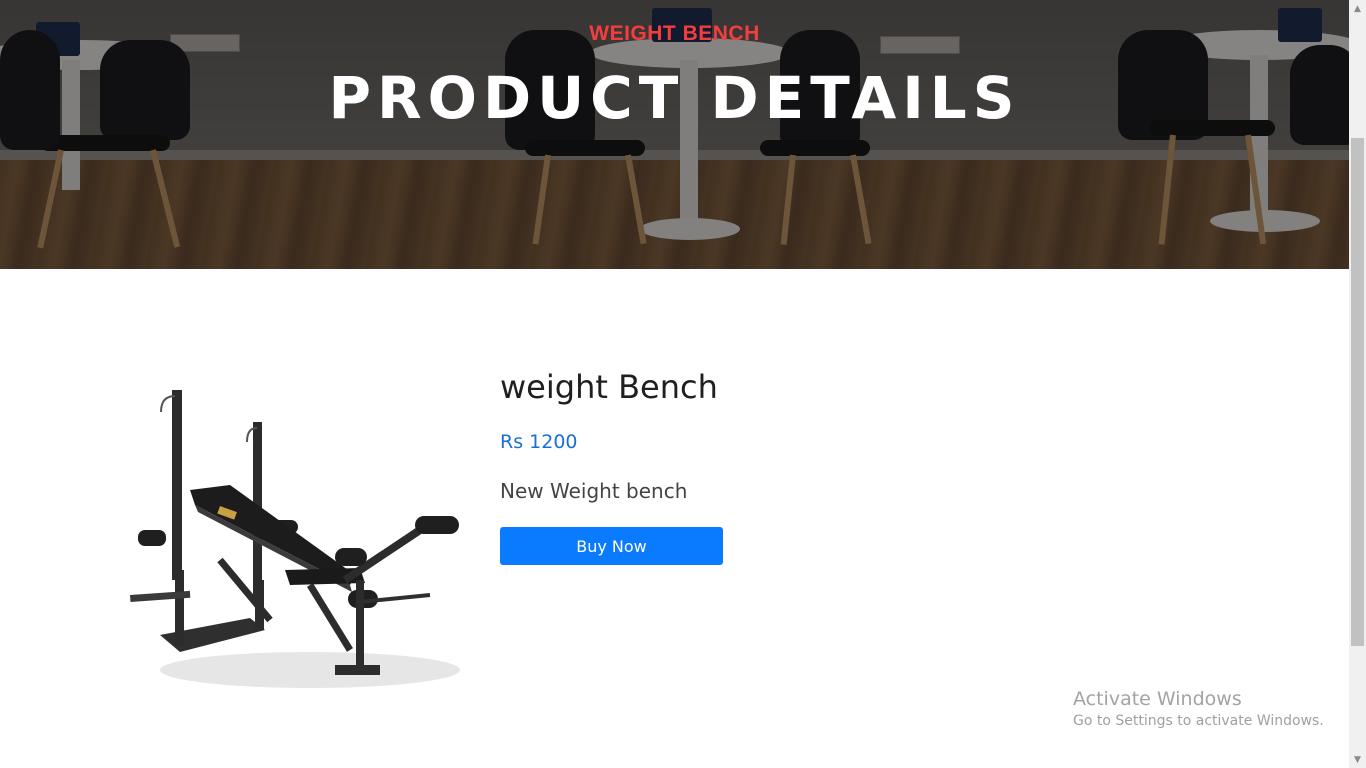 The height and width of the screenshot is (768, 1366). I want to click on page-title: PRODUCT DETAILS, so click(674, 98).